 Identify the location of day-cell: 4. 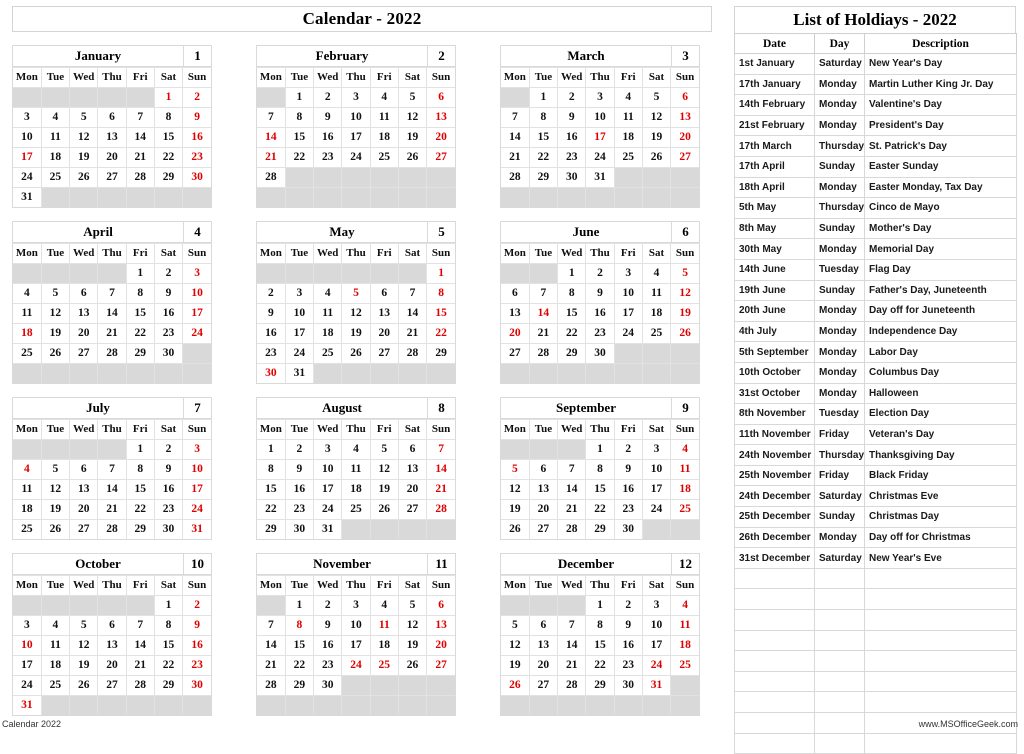
(328, 293).